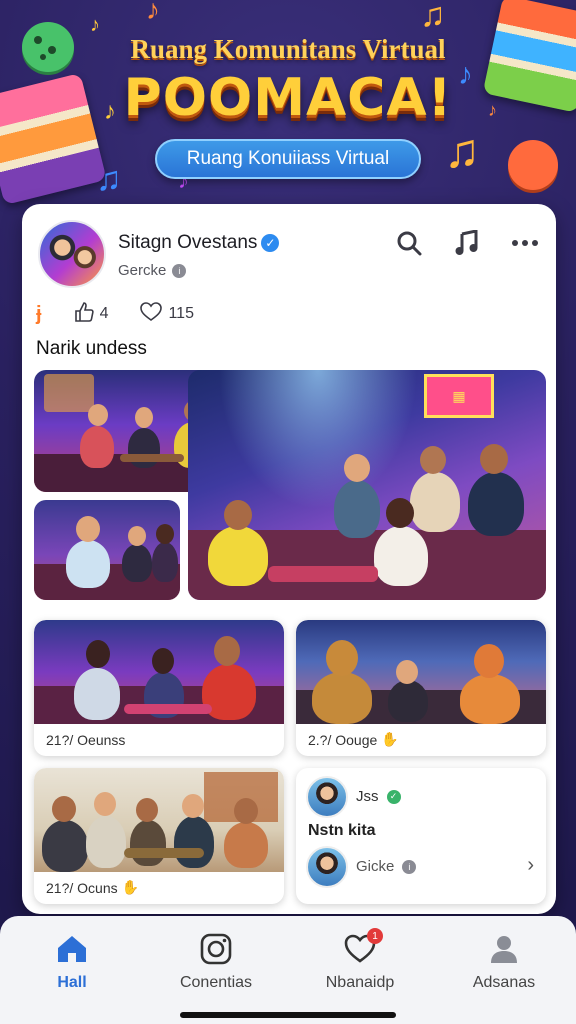 This screenshot has height=1024, width=576. Describe the element at coordinates (288, 159) in the screenshot. I see `community-pill-button: Ruang Konuiiass Virtual` at that location.